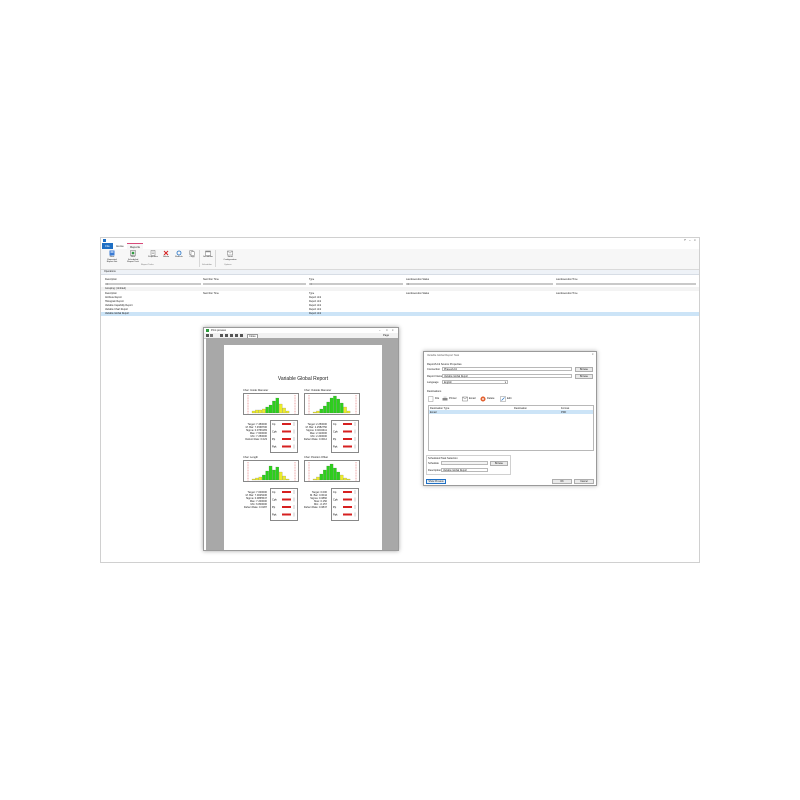  I want to click on file-destination-button: File, so click(435, 398).